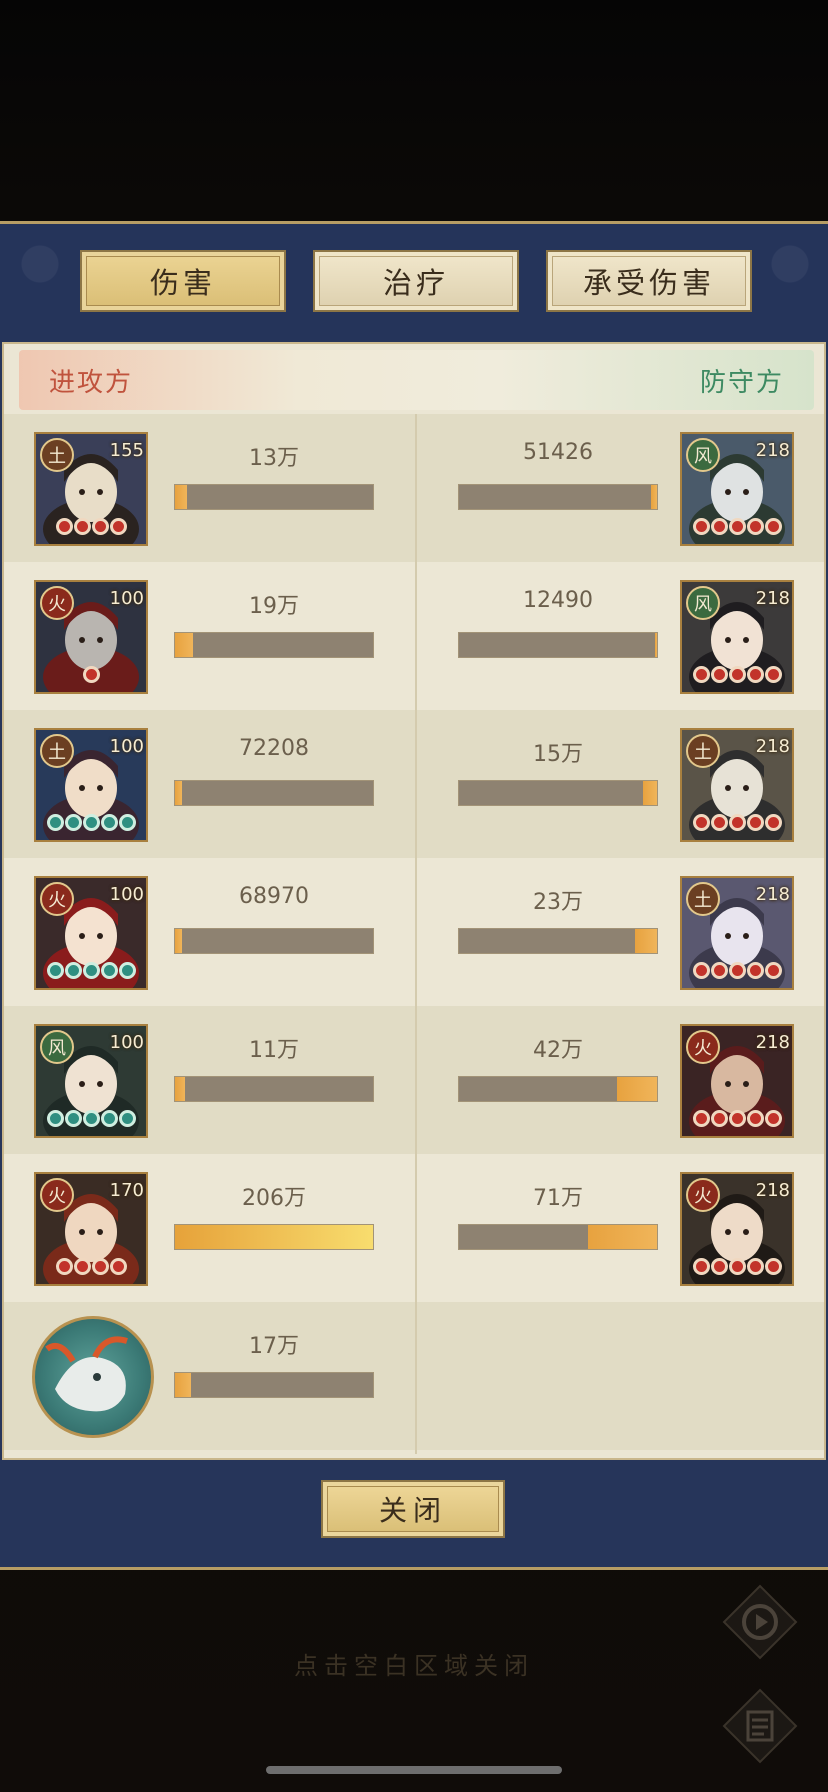  Describe the element at coordinates (274, 628) in the screenshot. I see `attacker-damage-stat: 19万` at that location.